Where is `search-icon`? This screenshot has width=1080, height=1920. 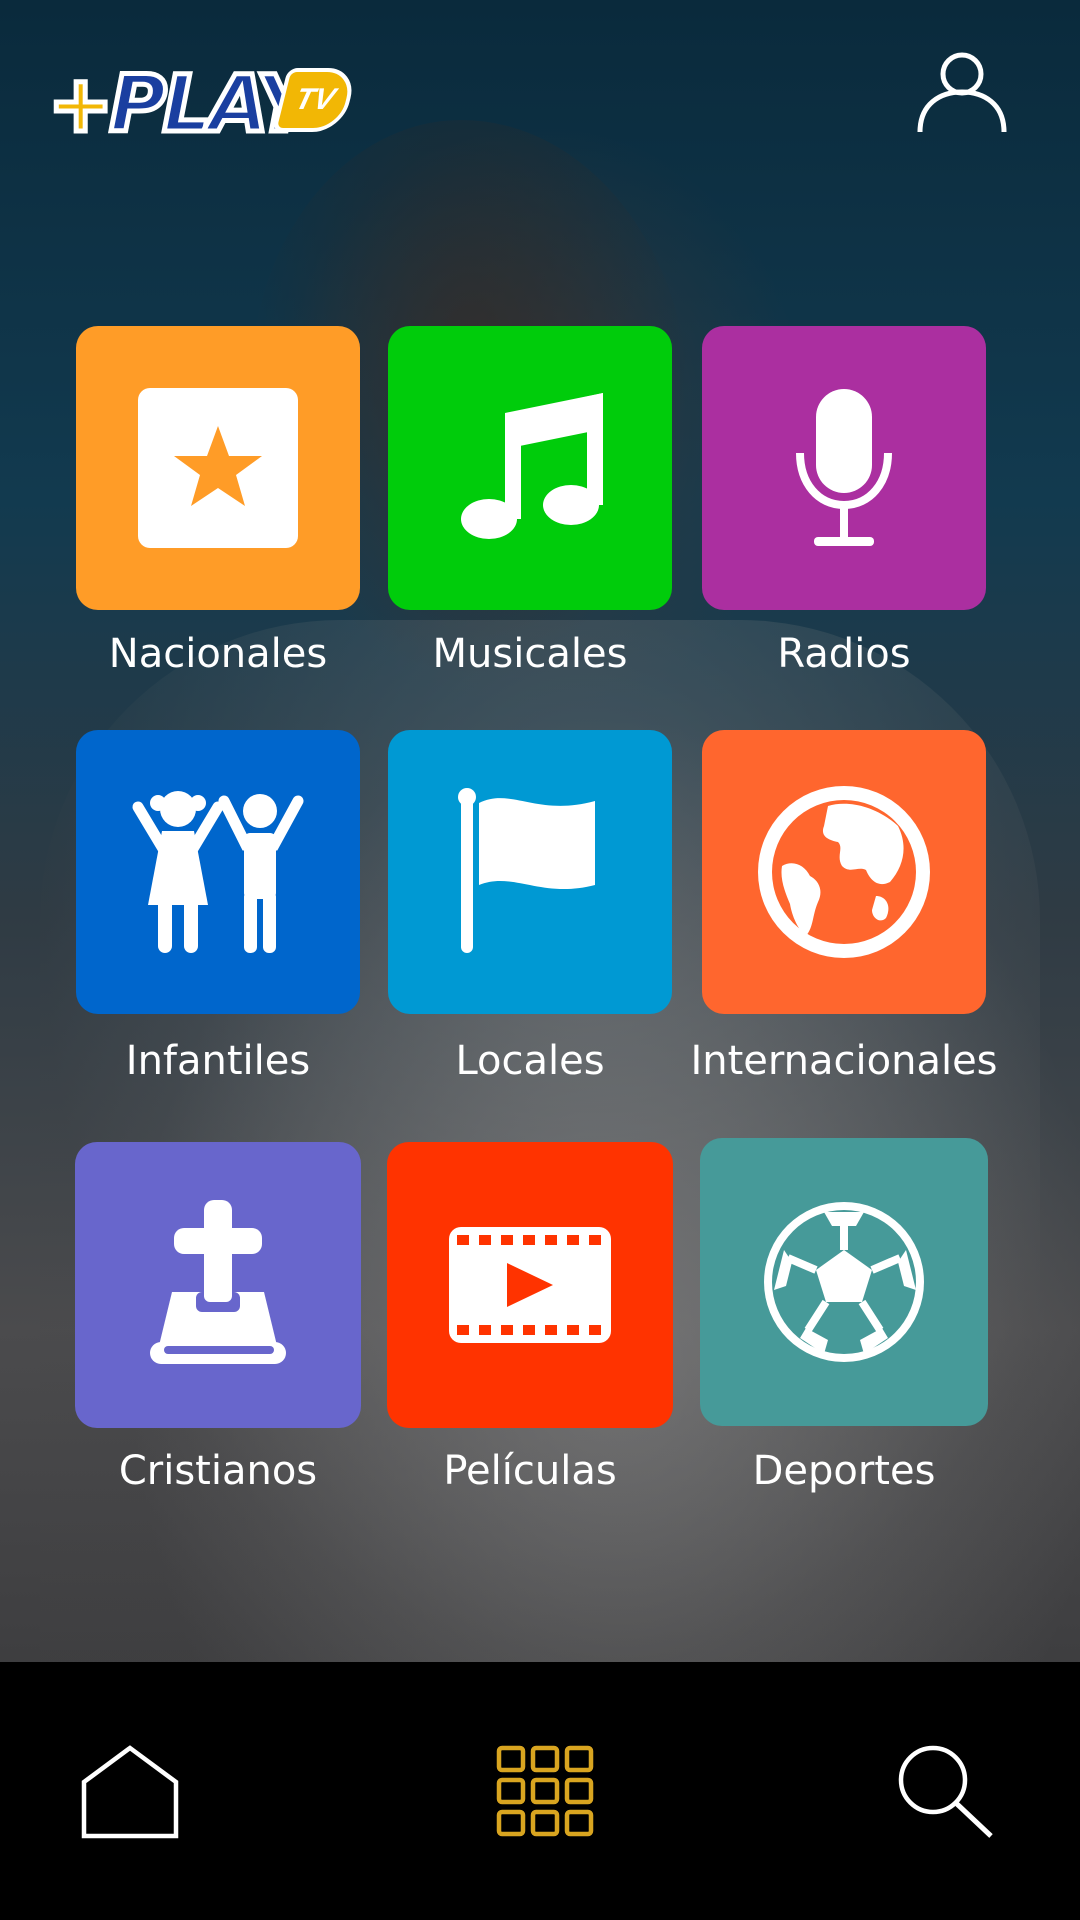 search-icon is located at coordinates (945, 1791).